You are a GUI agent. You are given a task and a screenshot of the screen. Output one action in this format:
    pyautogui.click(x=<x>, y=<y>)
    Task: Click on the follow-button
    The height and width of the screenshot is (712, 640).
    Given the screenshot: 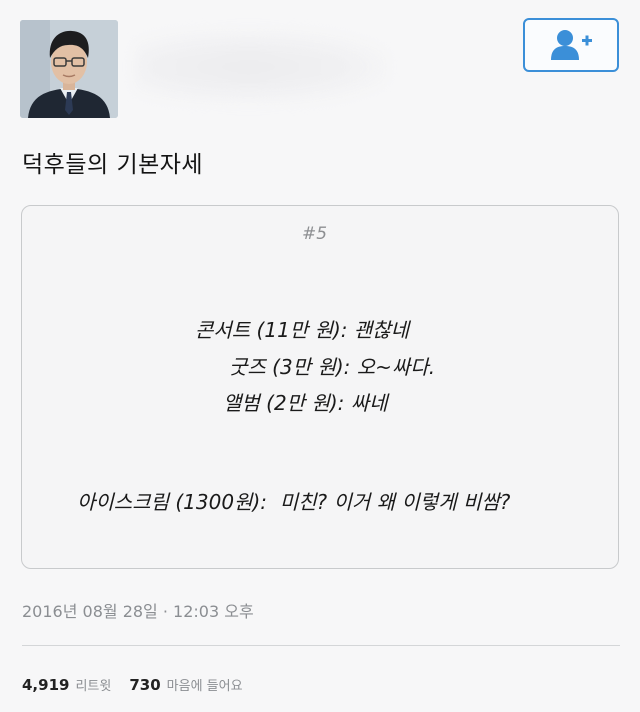 What is the action you would take?
    pyautogui.click(x=571, y=45)
    